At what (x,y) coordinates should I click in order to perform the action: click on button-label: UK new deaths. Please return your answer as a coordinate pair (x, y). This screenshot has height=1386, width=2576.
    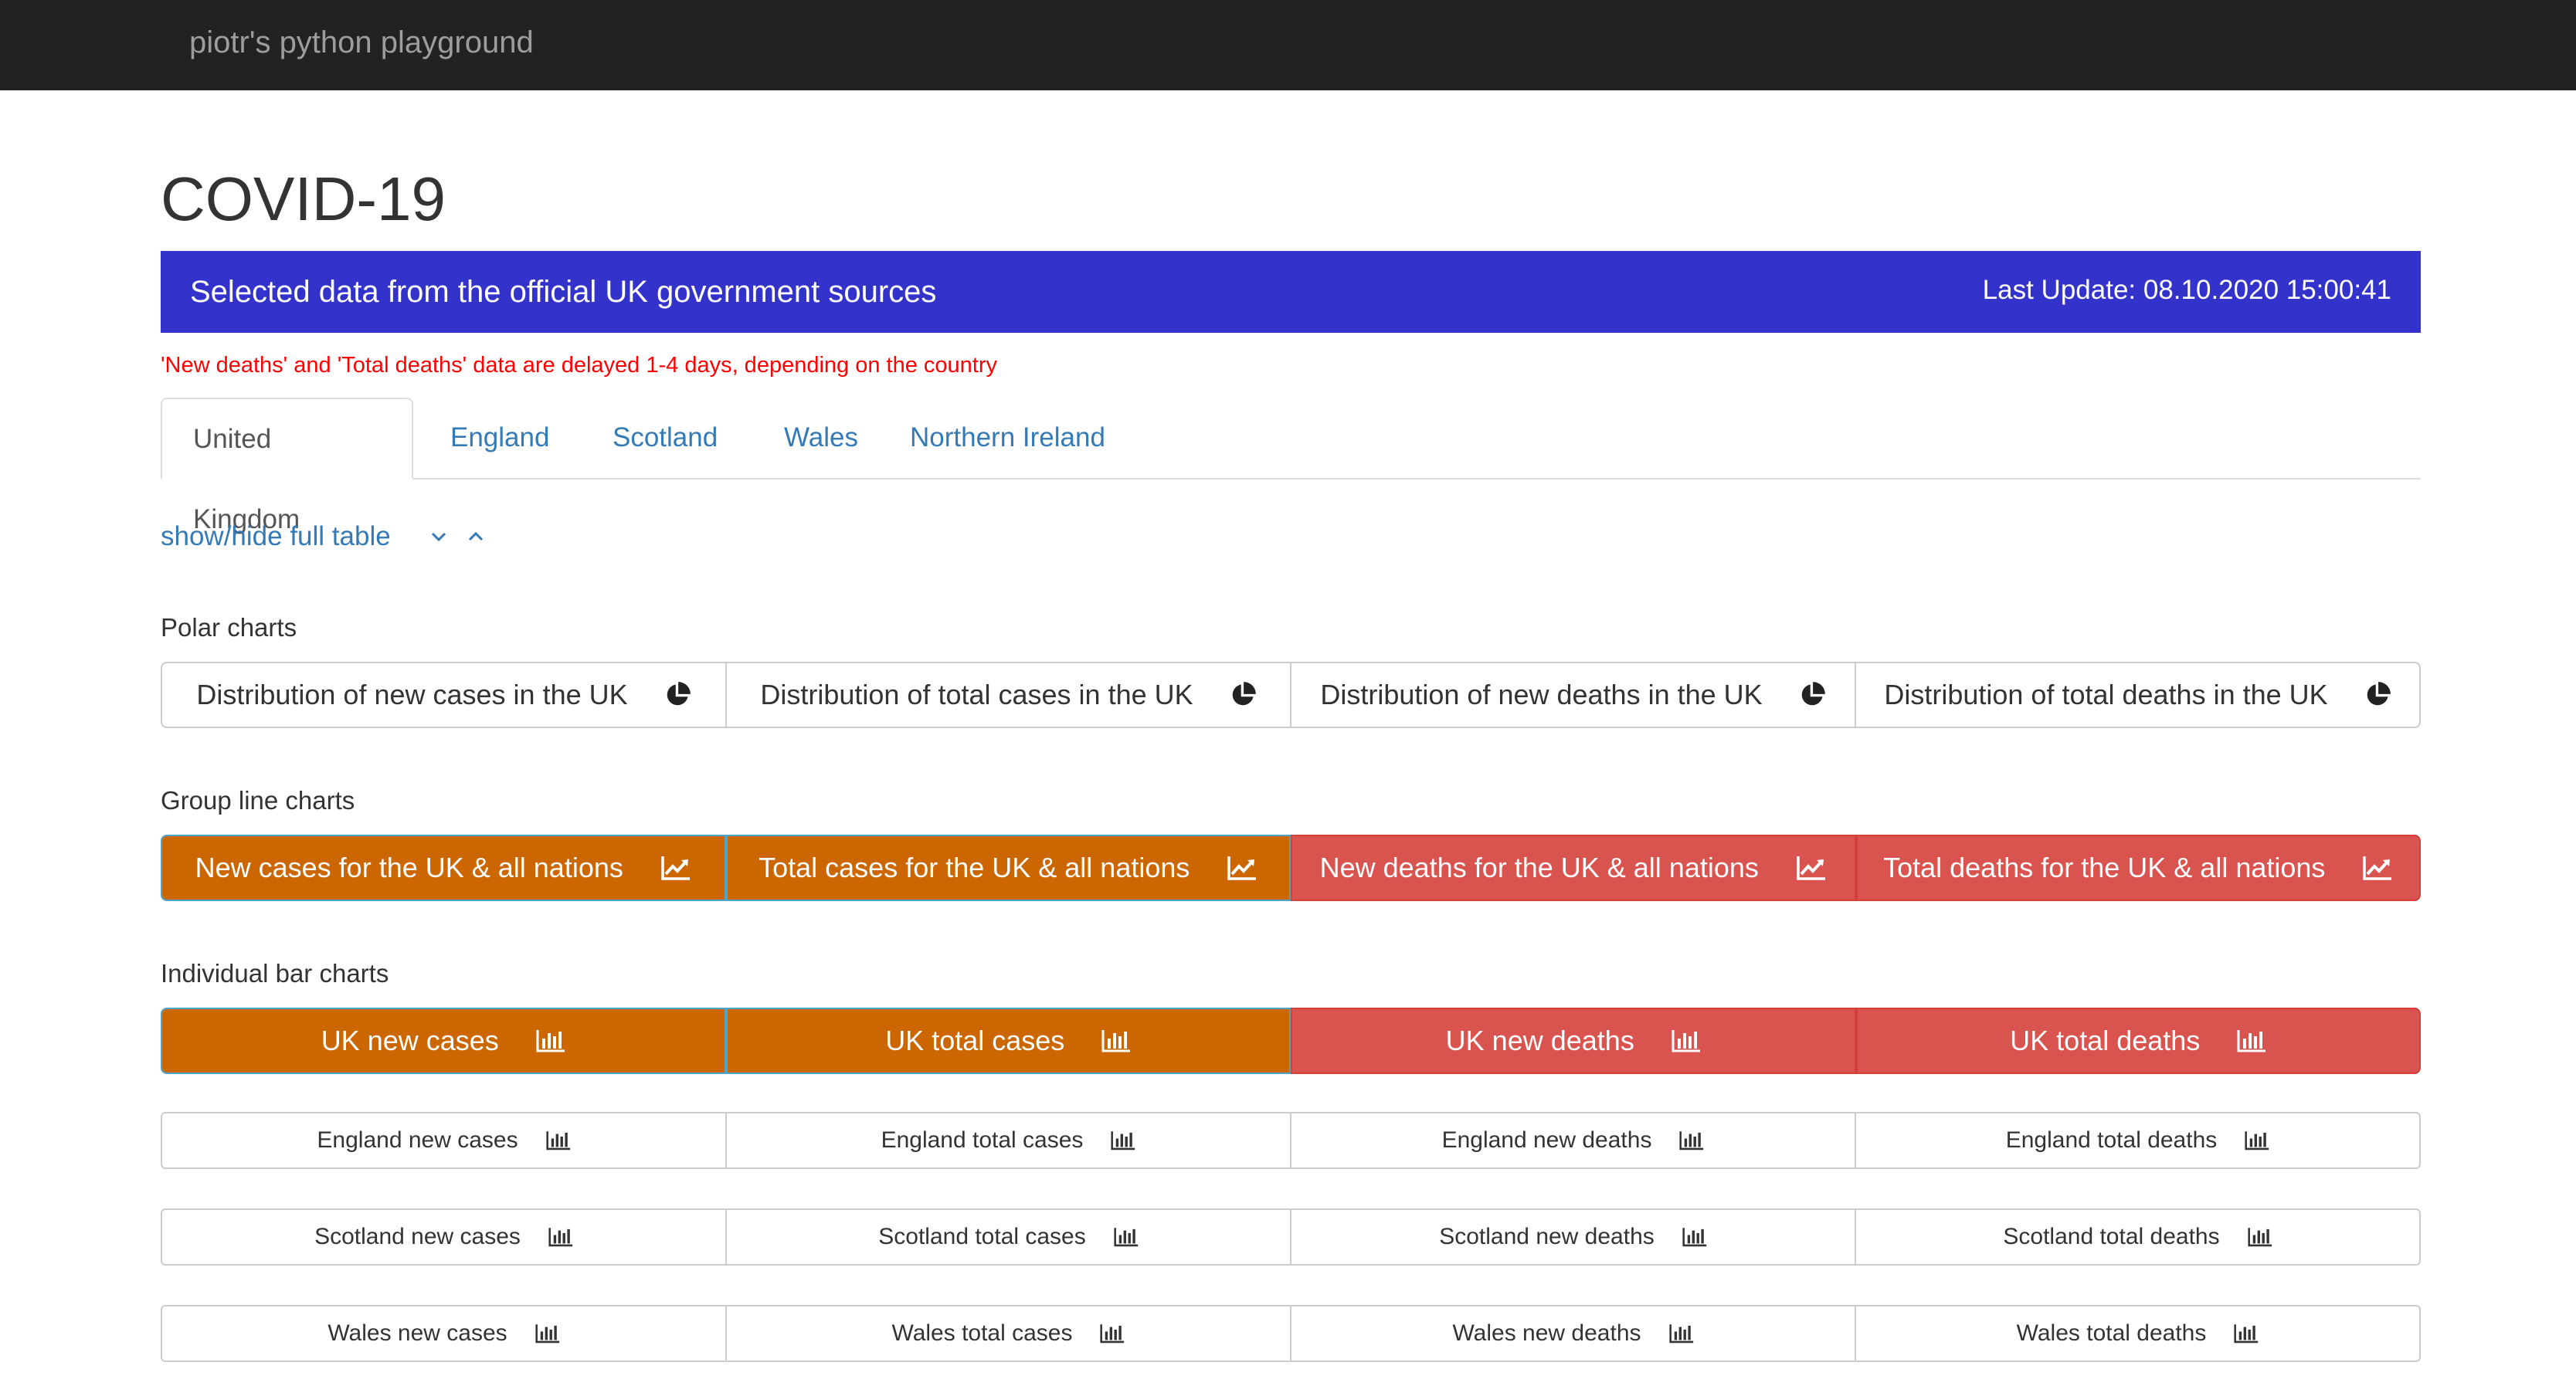
    Looking at the image, I should click on (1539, 1040).